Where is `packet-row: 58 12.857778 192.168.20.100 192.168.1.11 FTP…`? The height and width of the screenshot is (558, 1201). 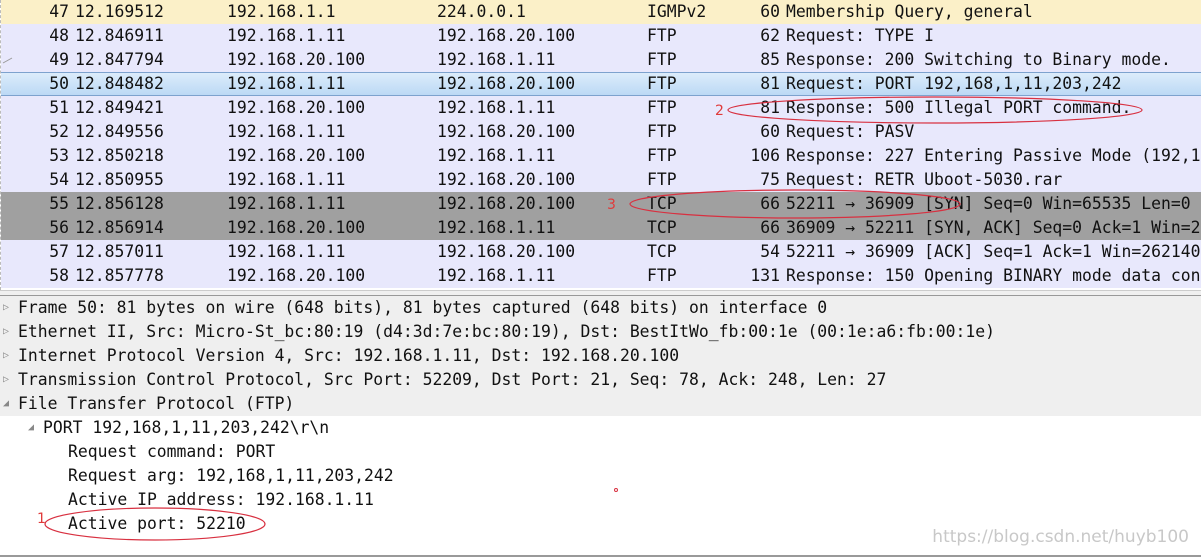
packet-row: 58 12.857778 192.168.20.100 192.168.1.11 FTP… is located at coordinates (601, 276).